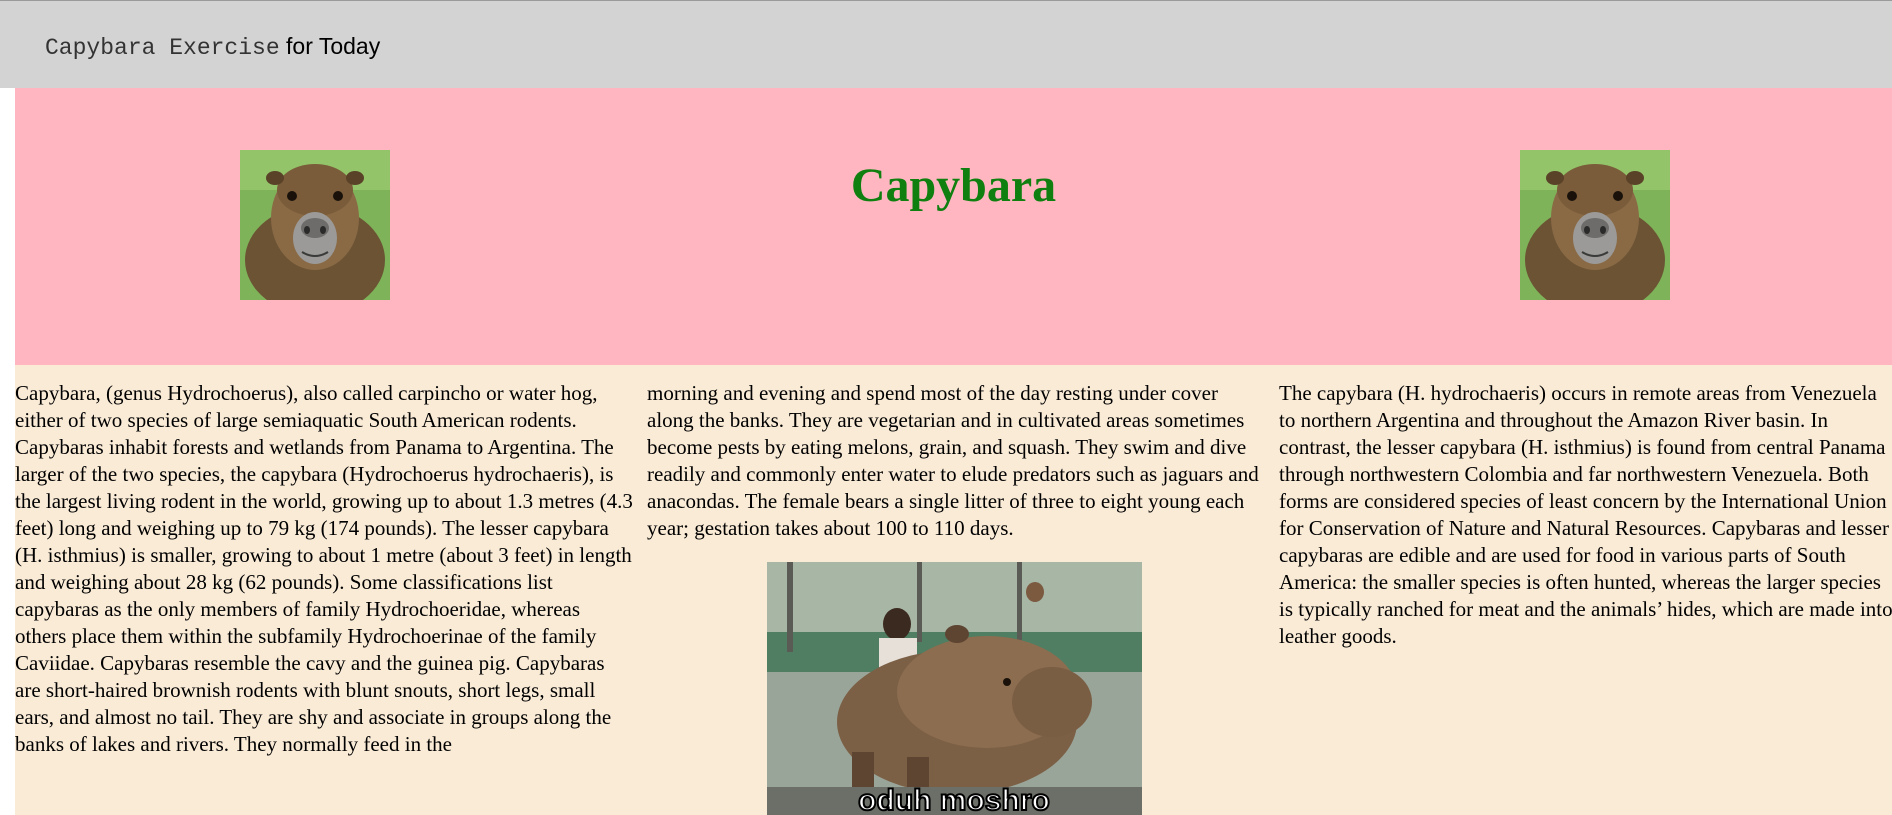  I want to click on page-heading: Capybara Exercise for Today, so click(212, 47).